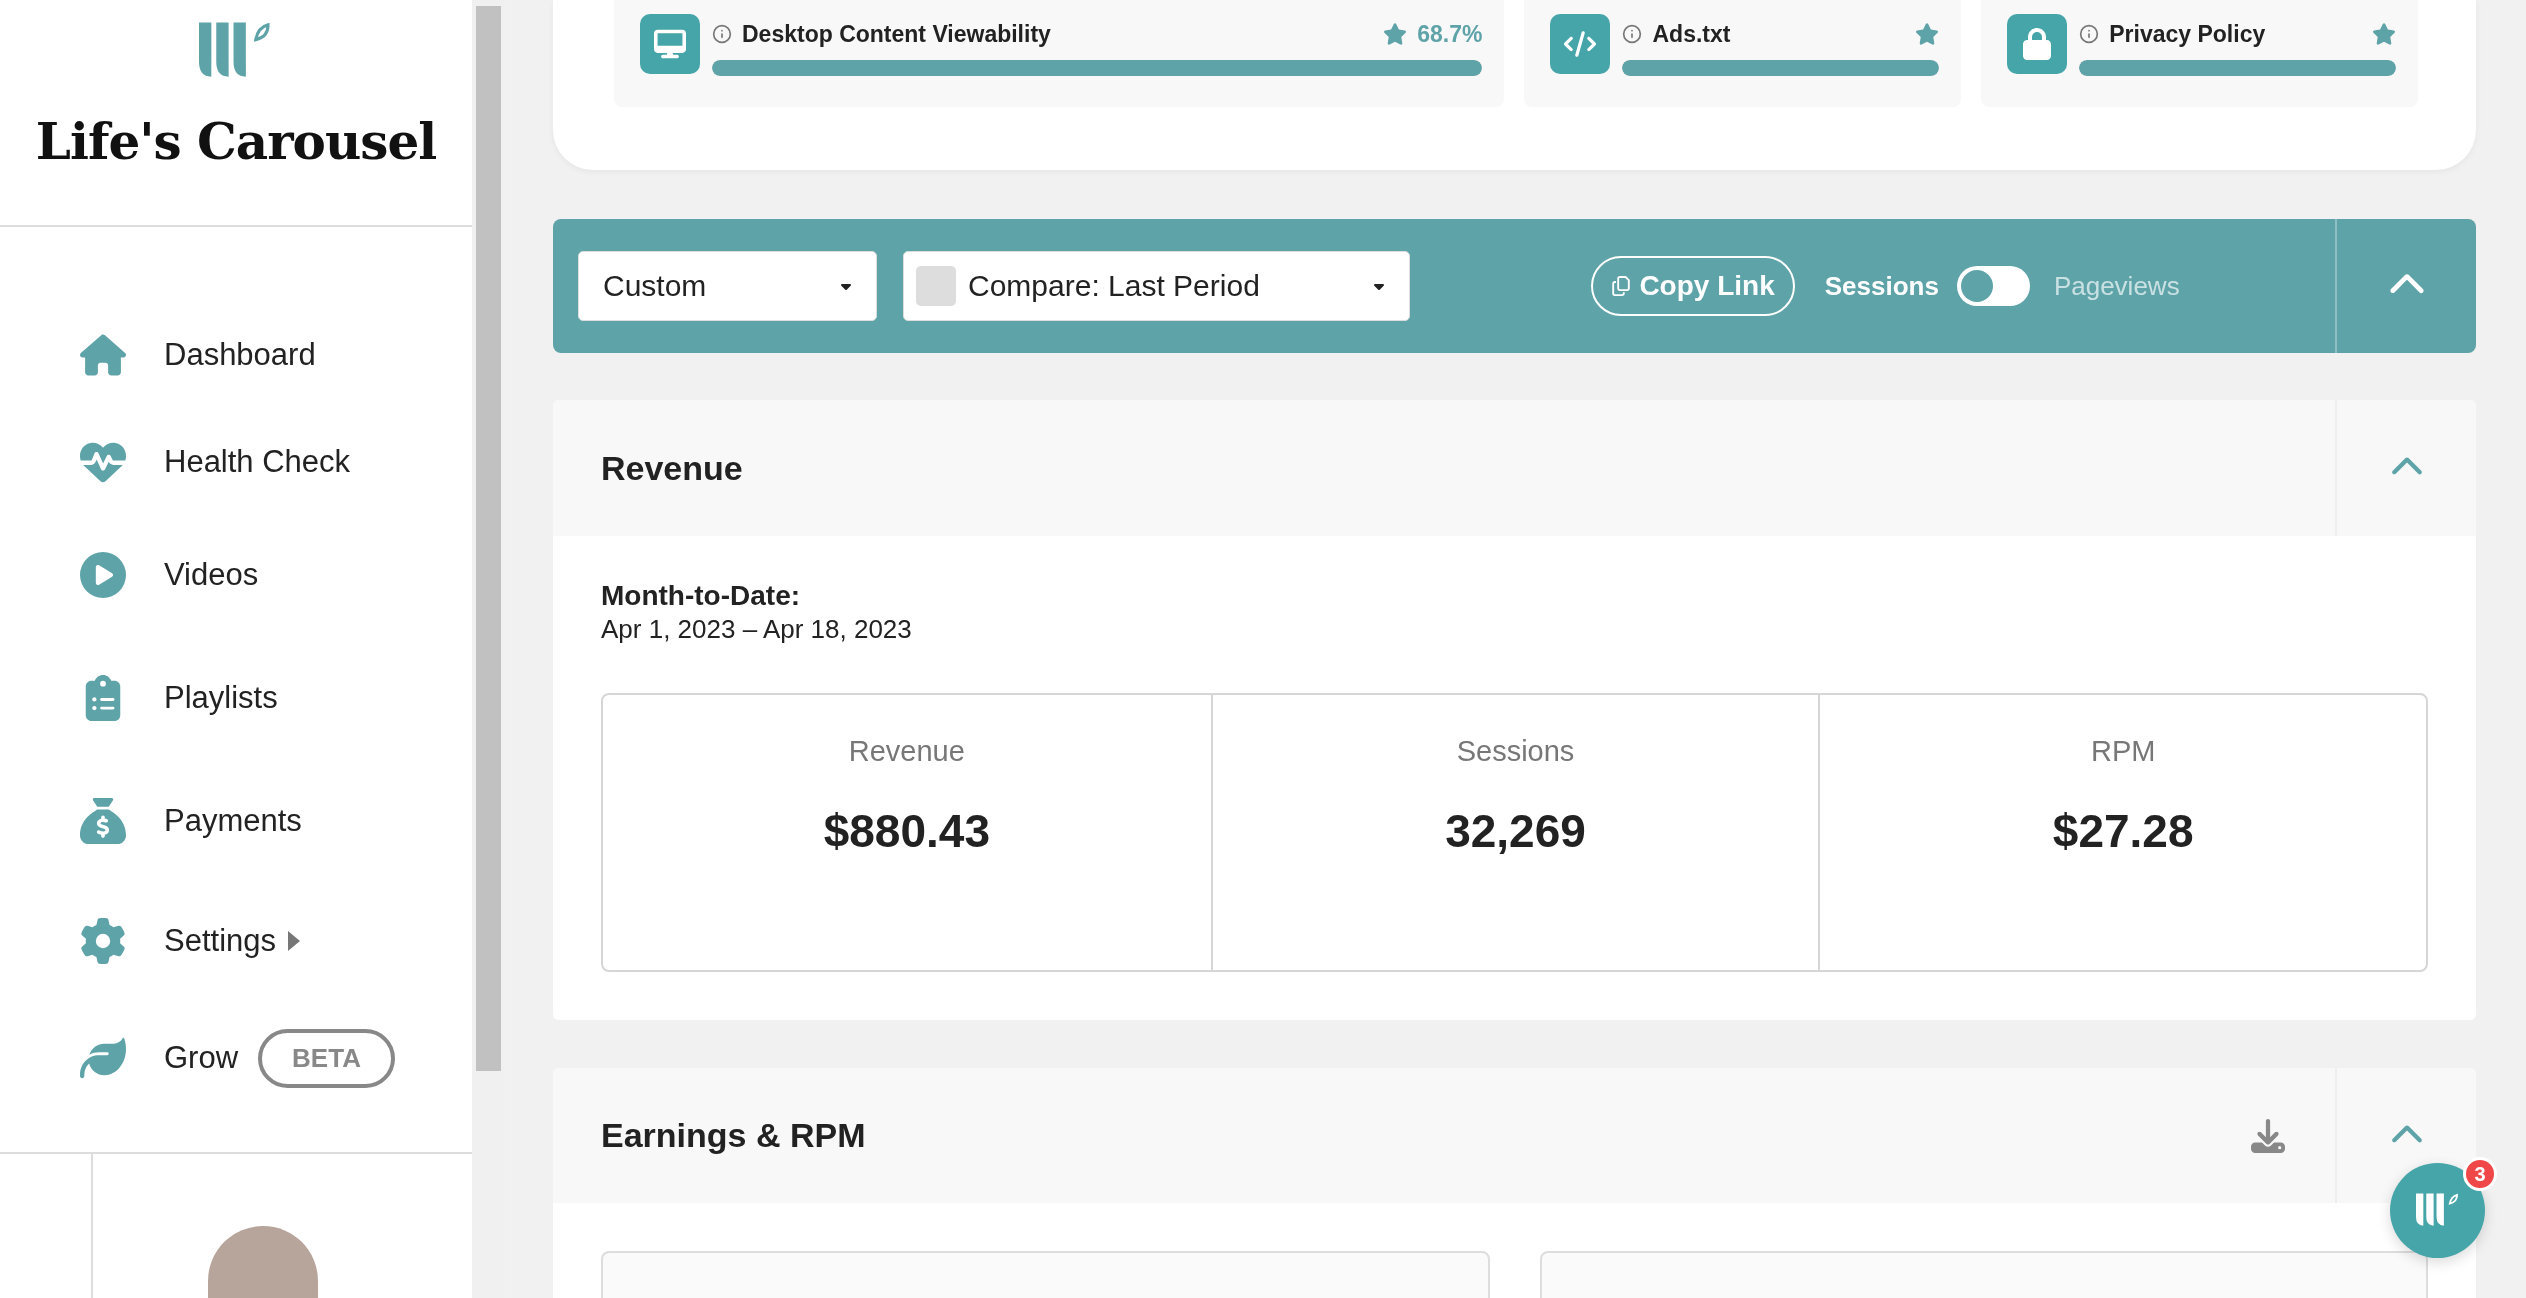 Image resolution: width=2526 pixels, height=1298 pixels. Describe the element at coordinates (1993, 286) in the screenshot. I see `toggle-switch` at that location.